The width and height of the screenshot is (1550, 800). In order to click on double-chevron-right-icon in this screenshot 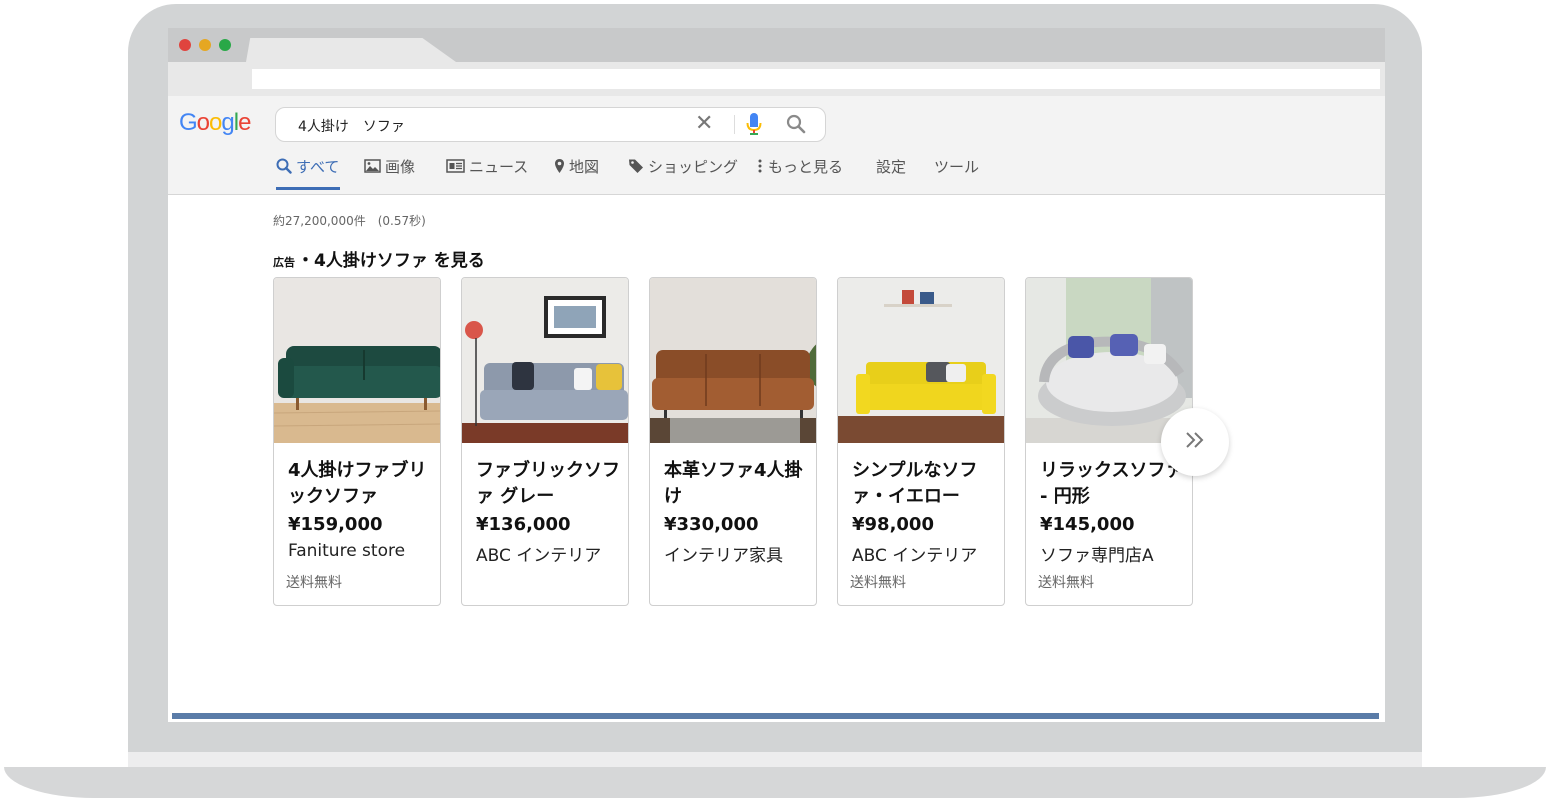, I will do `click(1195, 442)`.